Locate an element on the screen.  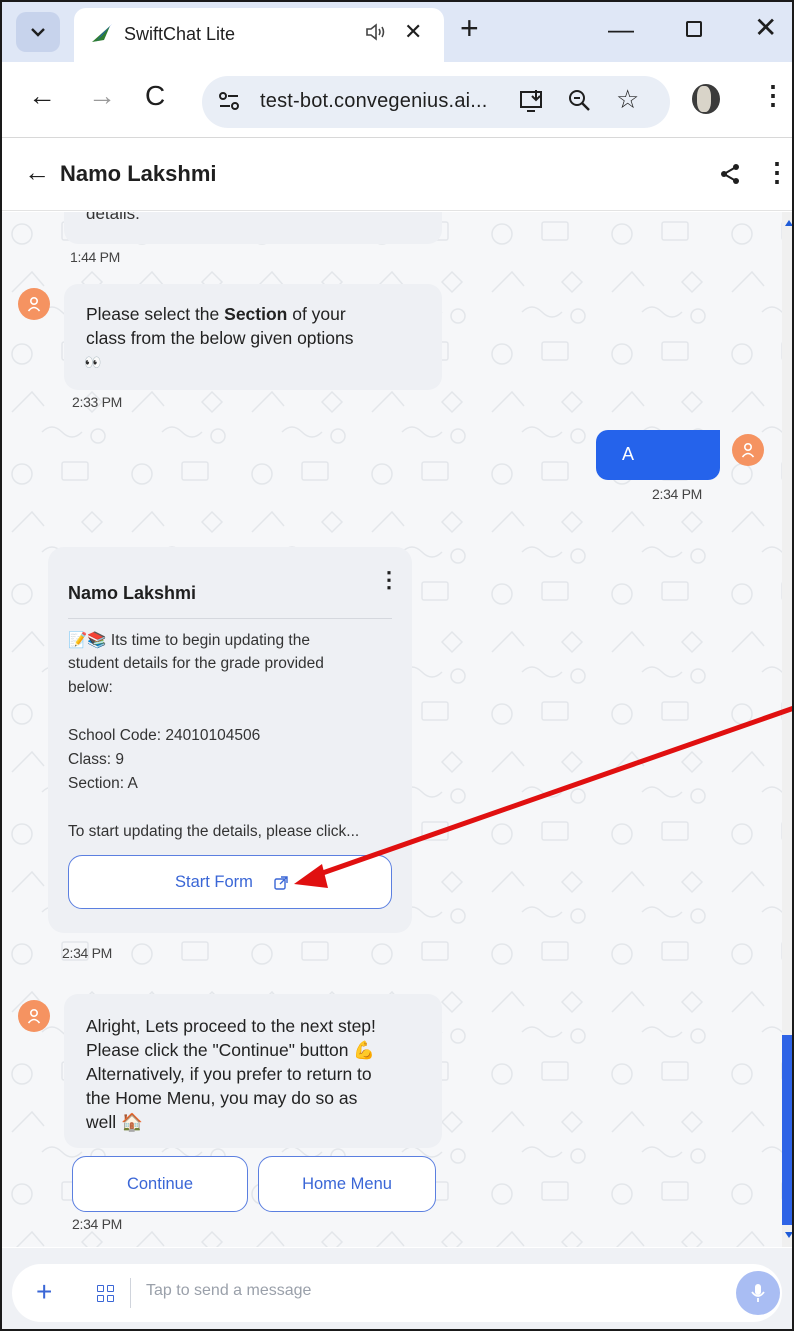
card-title: Namo Lakshmi is located at coordinates (132, 593).